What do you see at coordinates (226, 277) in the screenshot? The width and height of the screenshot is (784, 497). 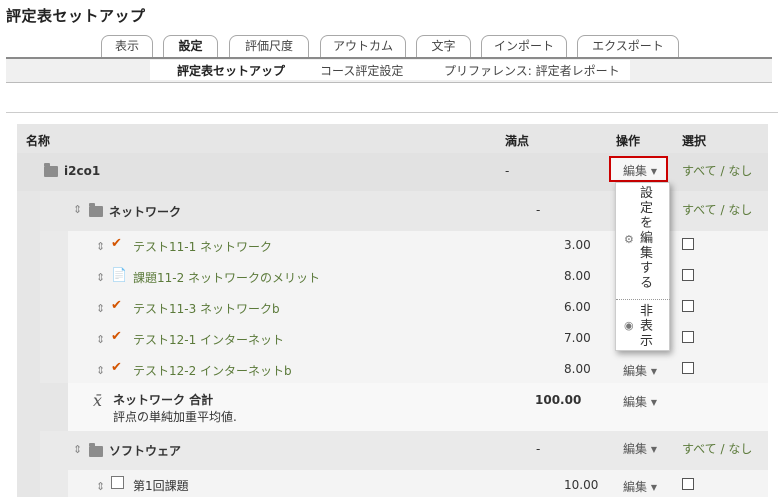 I see `item-link: 課題11-2 ネットワークのメリット` at bounding box center [226, 277].